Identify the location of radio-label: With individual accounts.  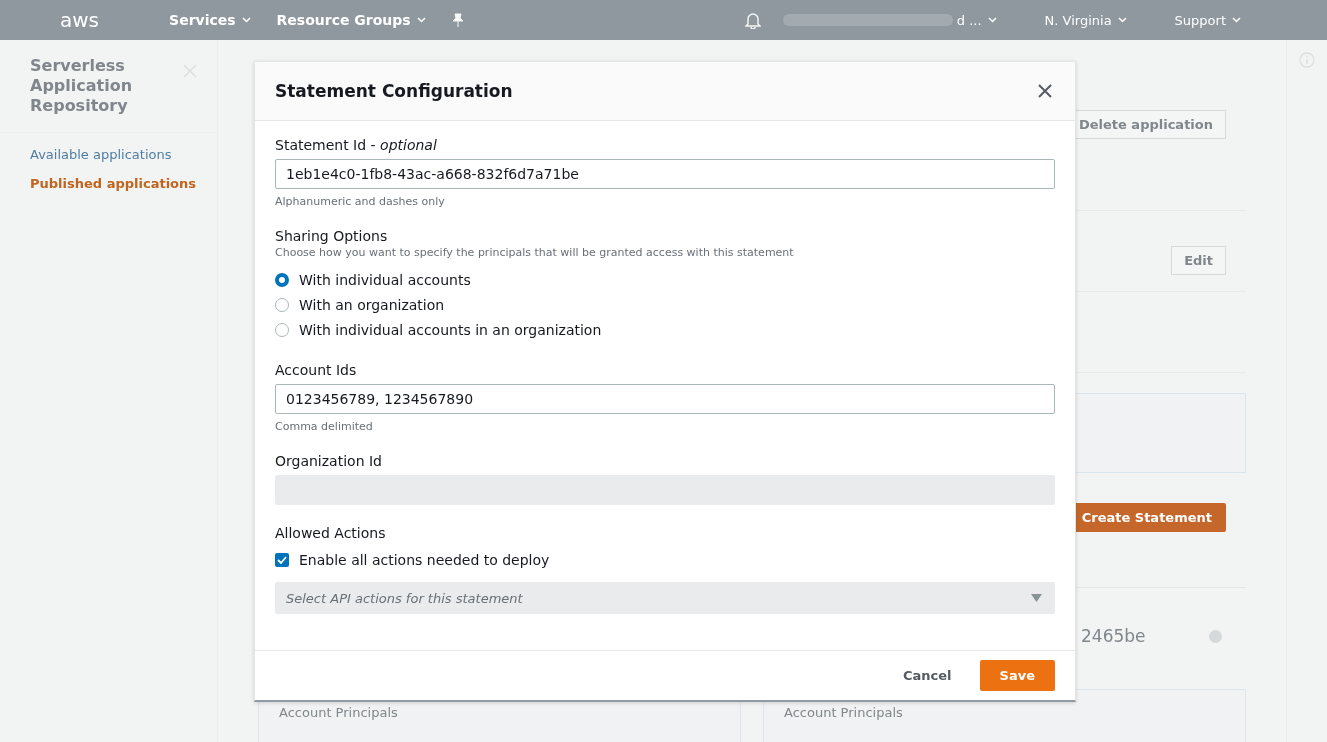
(385, 279).